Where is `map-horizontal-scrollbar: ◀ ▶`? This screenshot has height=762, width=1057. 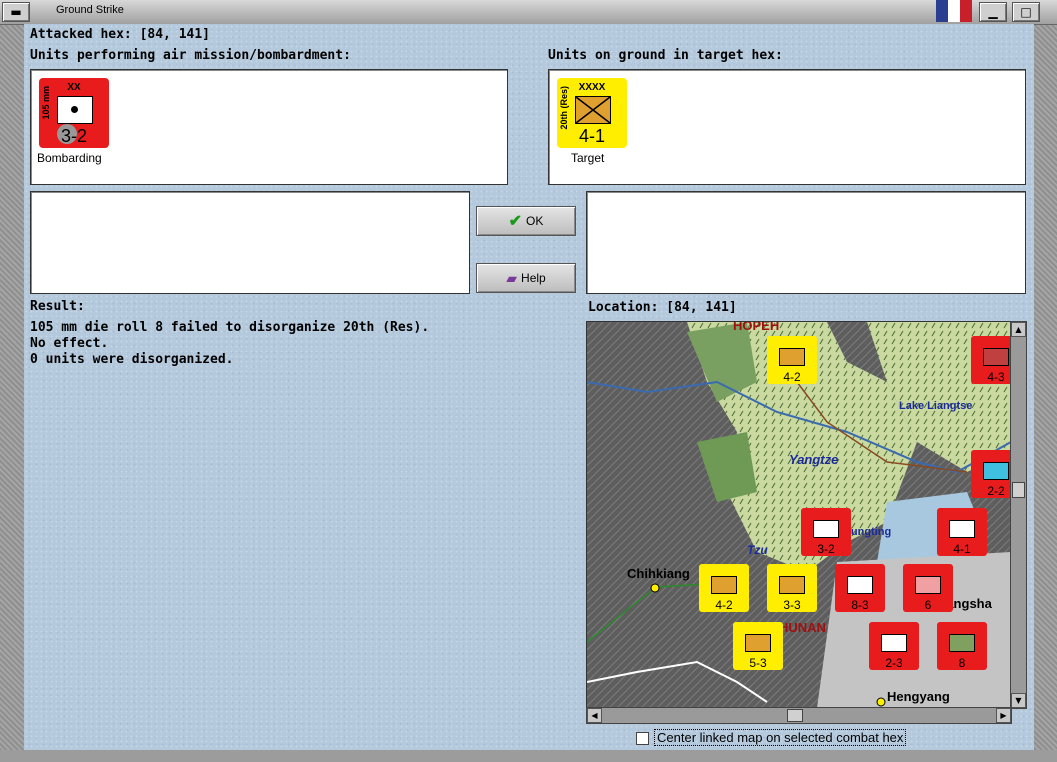 map-horizontal-scrollbar: ◀ ▶ is located at coordinates (799, 715).